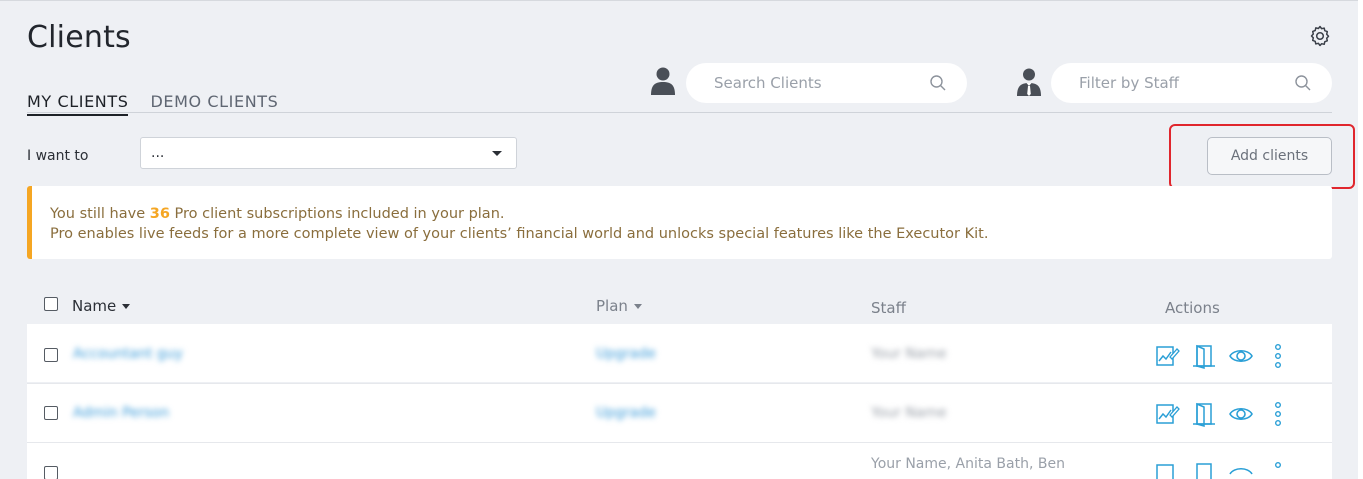 The width and height of the screenshot is (1363, 479). What do you see at coordinates (1269, 156) in the screenshot?
I see `add-clients-button: Add clients` at bounding box center [1269, 156].